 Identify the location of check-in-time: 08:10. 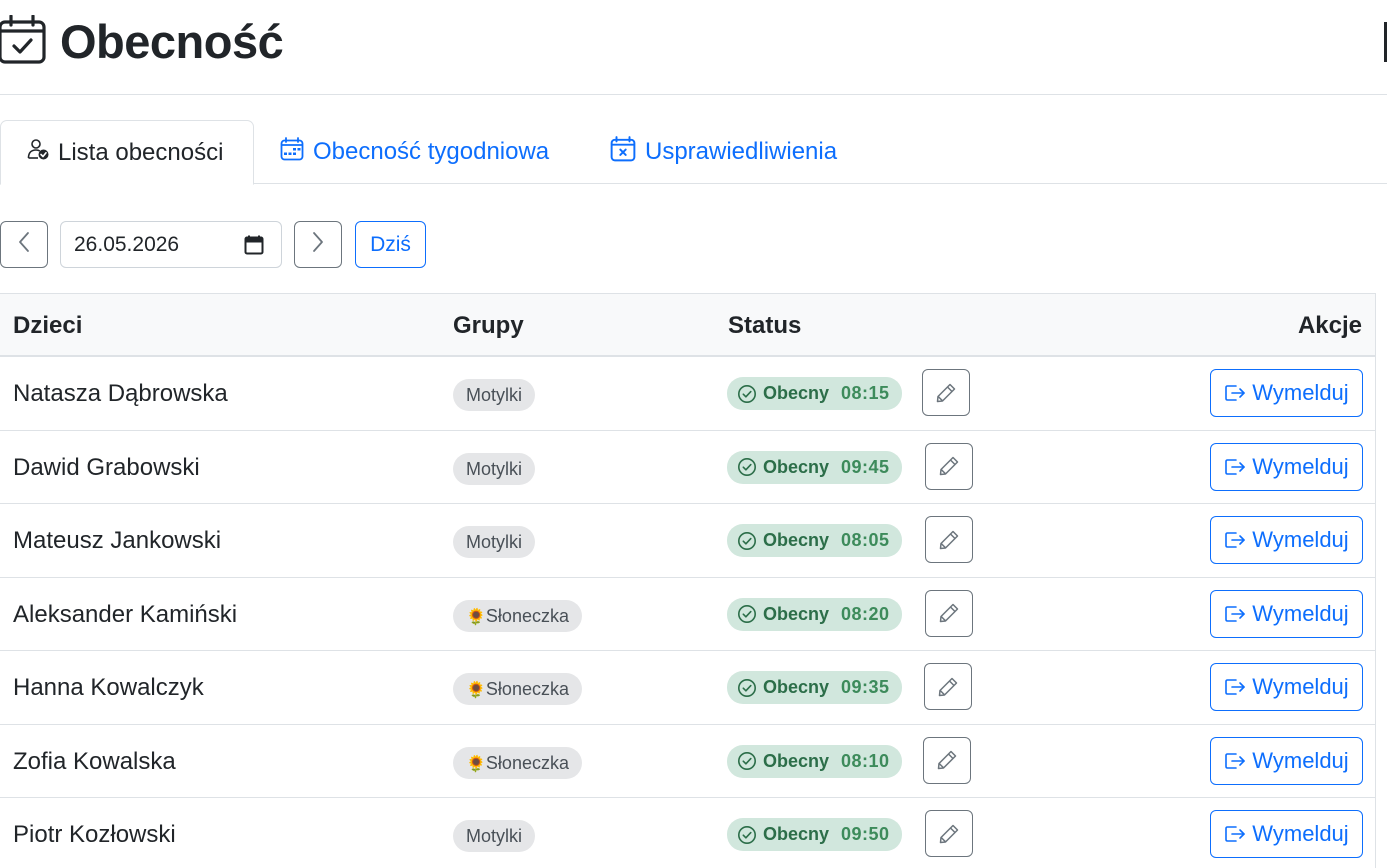
(865, 760).